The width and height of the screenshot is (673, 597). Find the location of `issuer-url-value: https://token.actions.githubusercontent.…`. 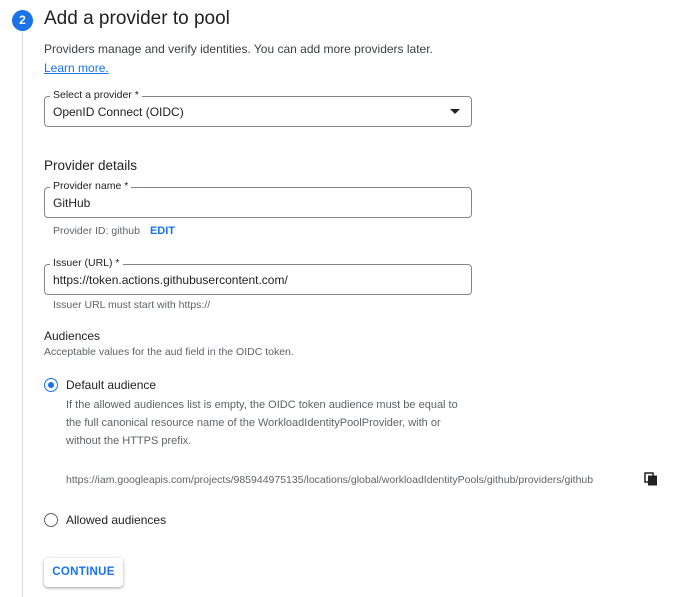

issuer-url-value: https://token.actions.githubusercontent.… is located at coordinates (170, 280).